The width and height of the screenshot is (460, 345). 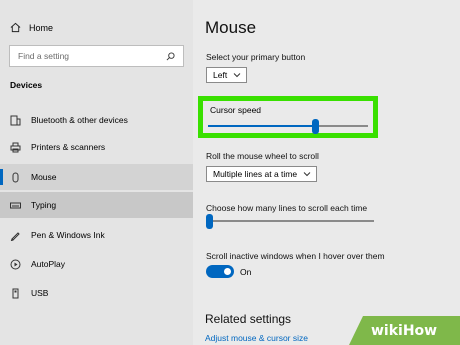 What do you see at coordinates (96, 293) in the screenshot?
I see `sidebar-item-usb: USB` at bounding box center [96, 293].